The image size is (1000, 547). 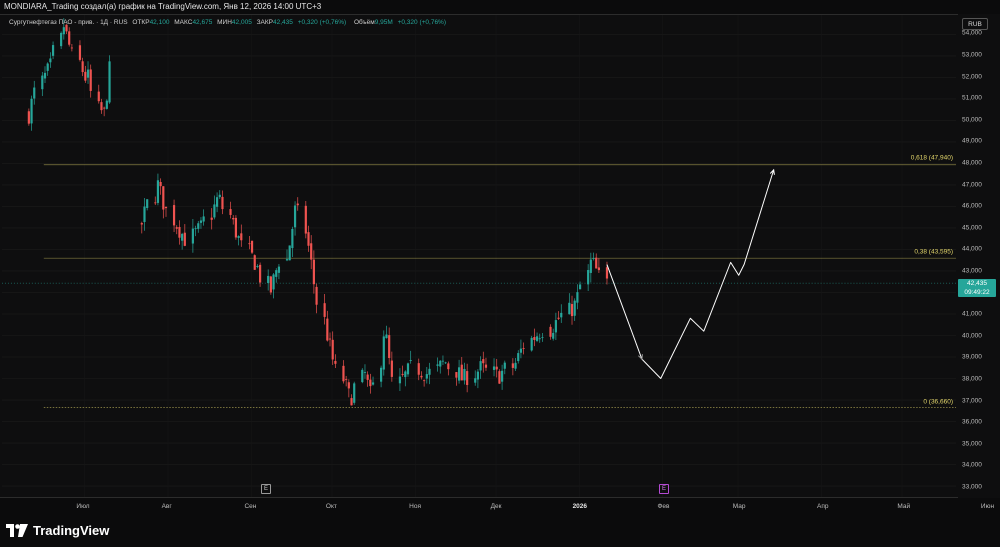 What do you see at coordinates (17, 530) in the screenshot?
I see `tradingview-logo-icon` at bounding box center [17, 530].